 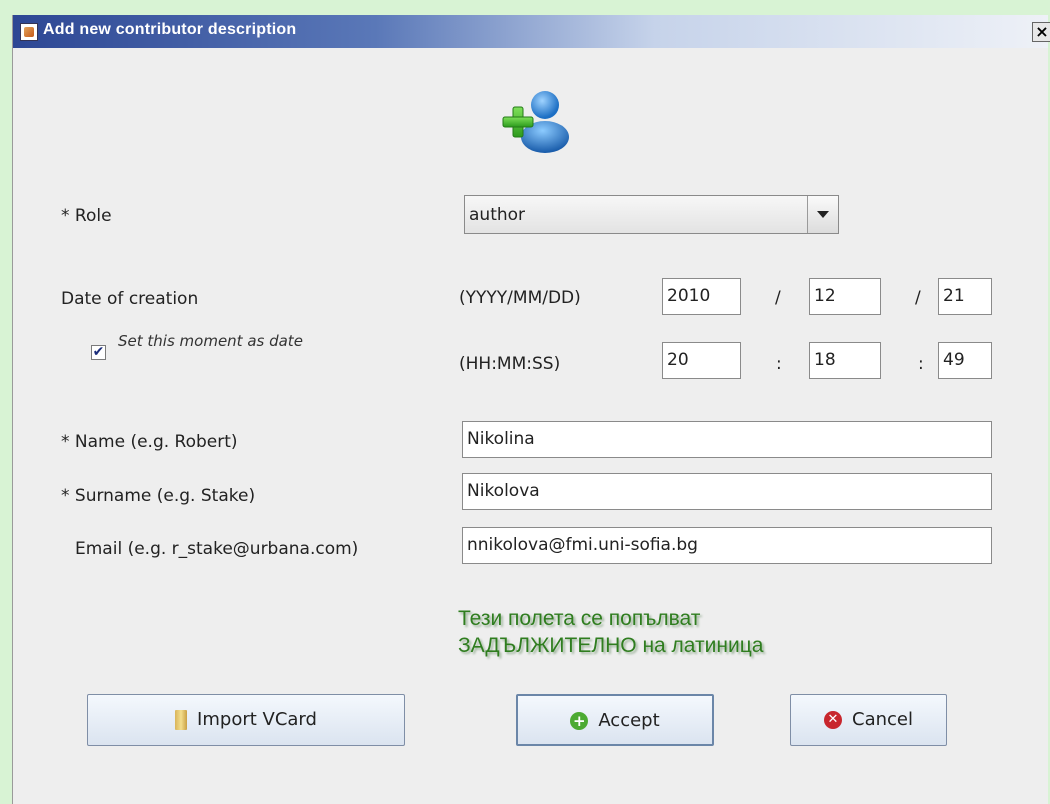 I want to click on month-field: 12, so click(x=845, y=296).